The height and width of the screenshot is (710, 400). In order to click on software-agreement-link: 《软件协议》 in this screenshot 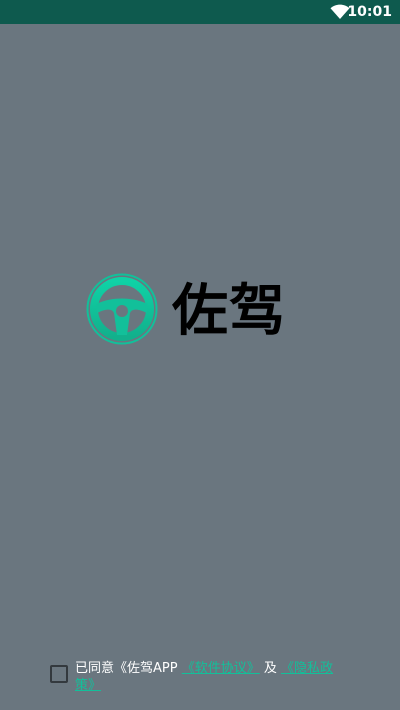, I will do `click(221, 668)`.